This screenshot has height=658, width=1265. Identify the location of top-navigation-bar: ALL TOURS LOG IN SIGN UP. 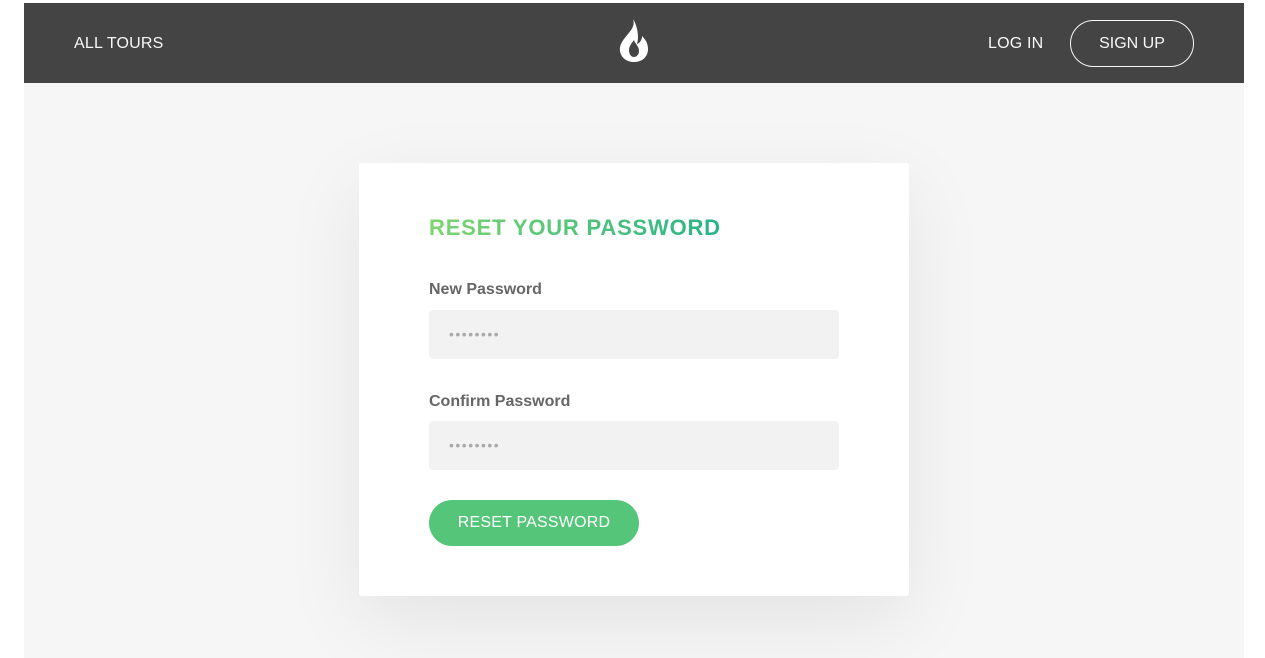
(634, 43).